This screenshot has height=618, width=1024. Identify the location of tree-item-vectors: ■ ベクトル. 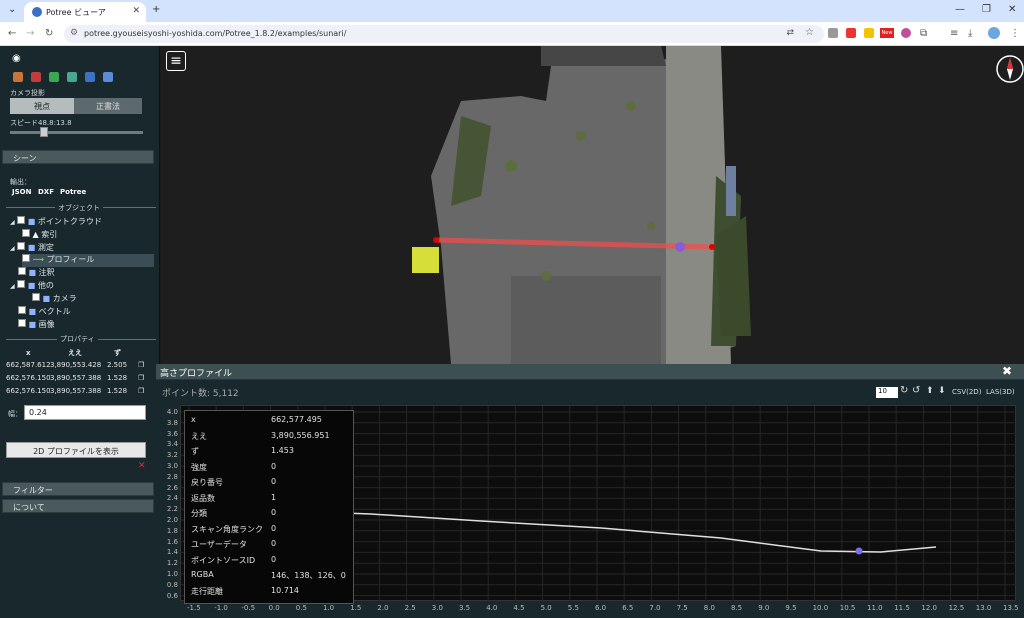
(44, 312).